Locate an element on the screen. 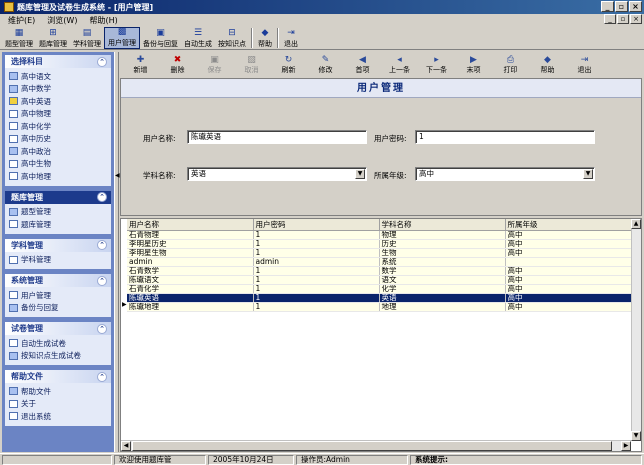  table-row: 石青物理 1 物理 高中 is located at coordinates (379, 235).